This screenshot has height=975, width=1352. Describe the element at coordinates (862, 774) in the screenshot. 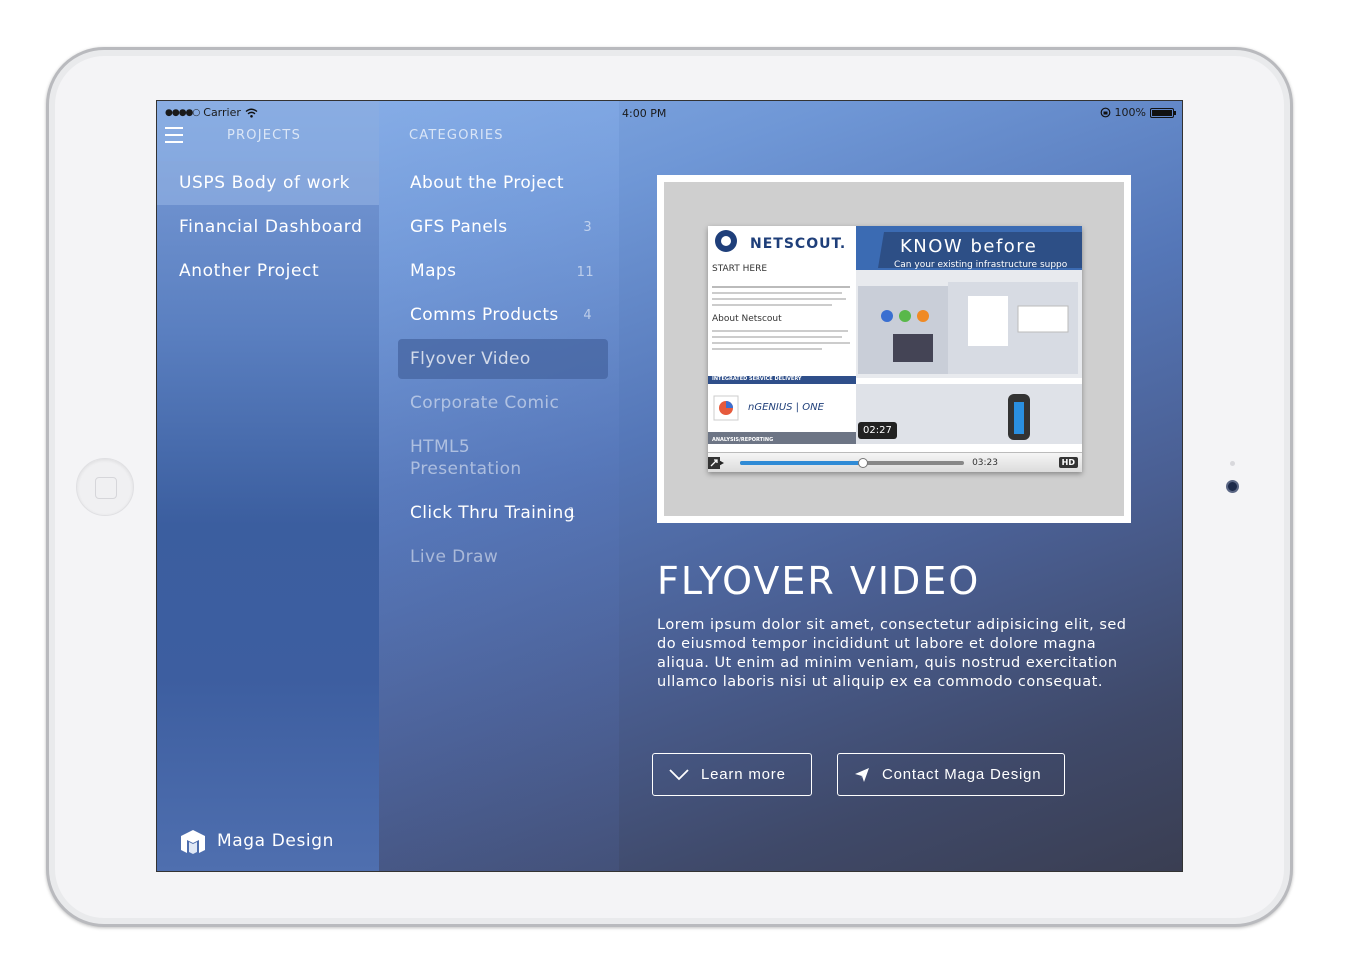

I see `paper-plane-icon` at that location.